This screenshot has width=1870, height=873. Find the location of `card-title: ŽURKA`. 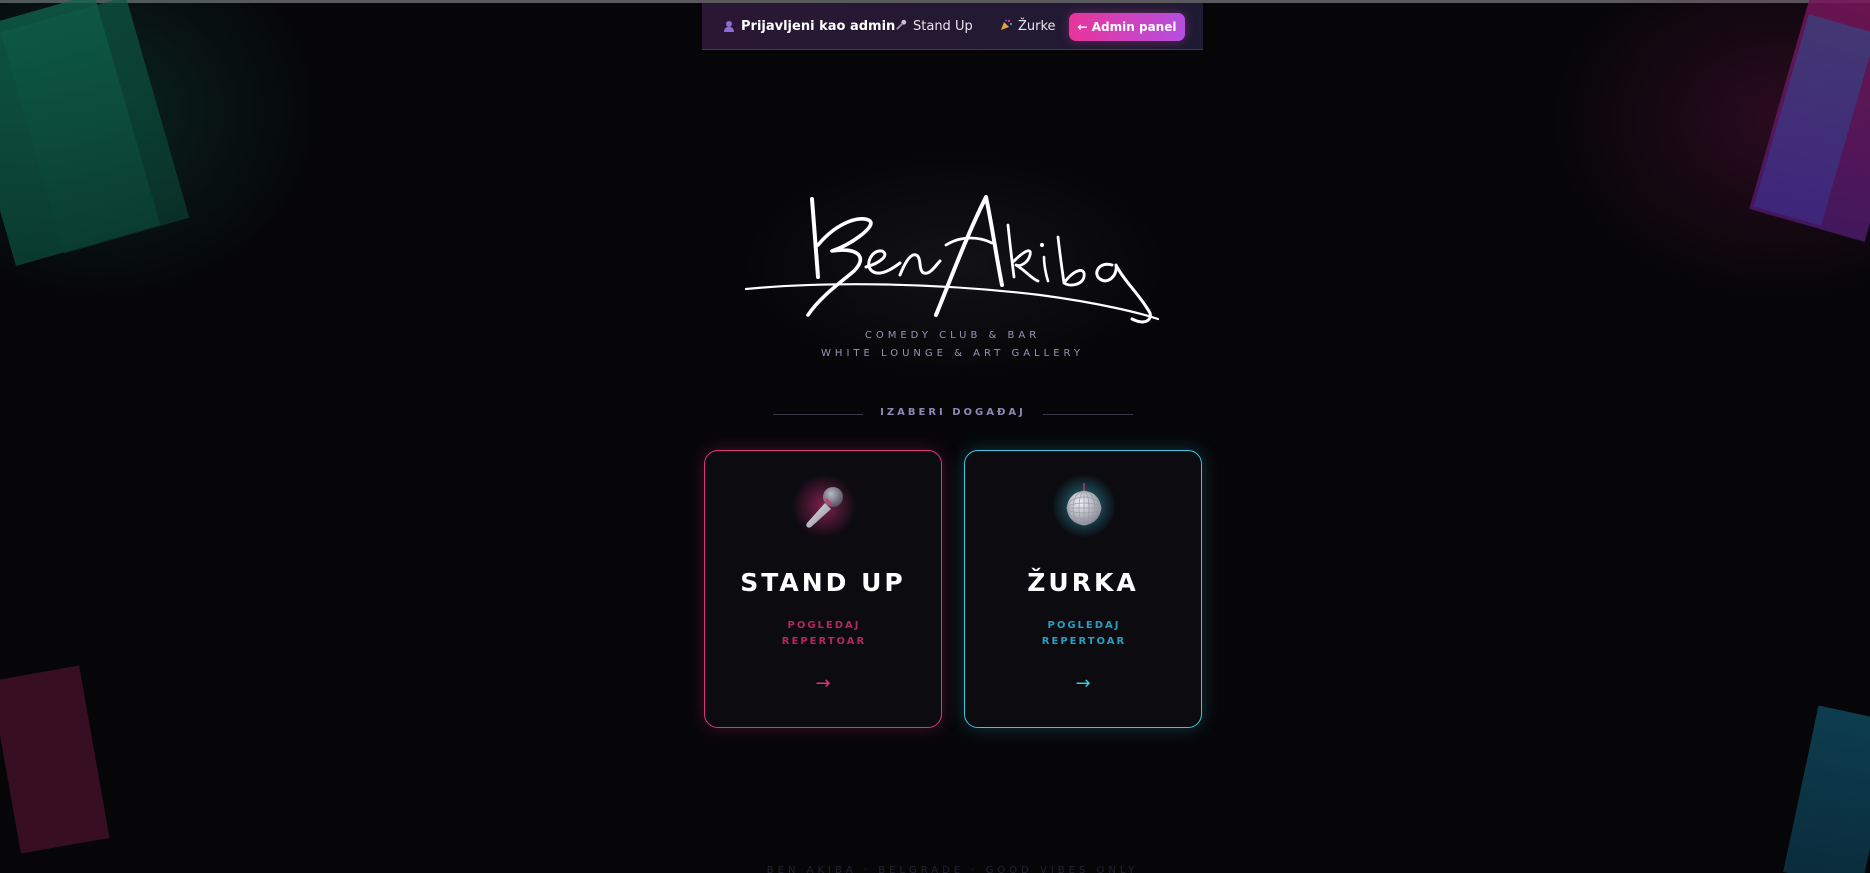

card-title: ŽURKA is located at coordinates (1083, 582).